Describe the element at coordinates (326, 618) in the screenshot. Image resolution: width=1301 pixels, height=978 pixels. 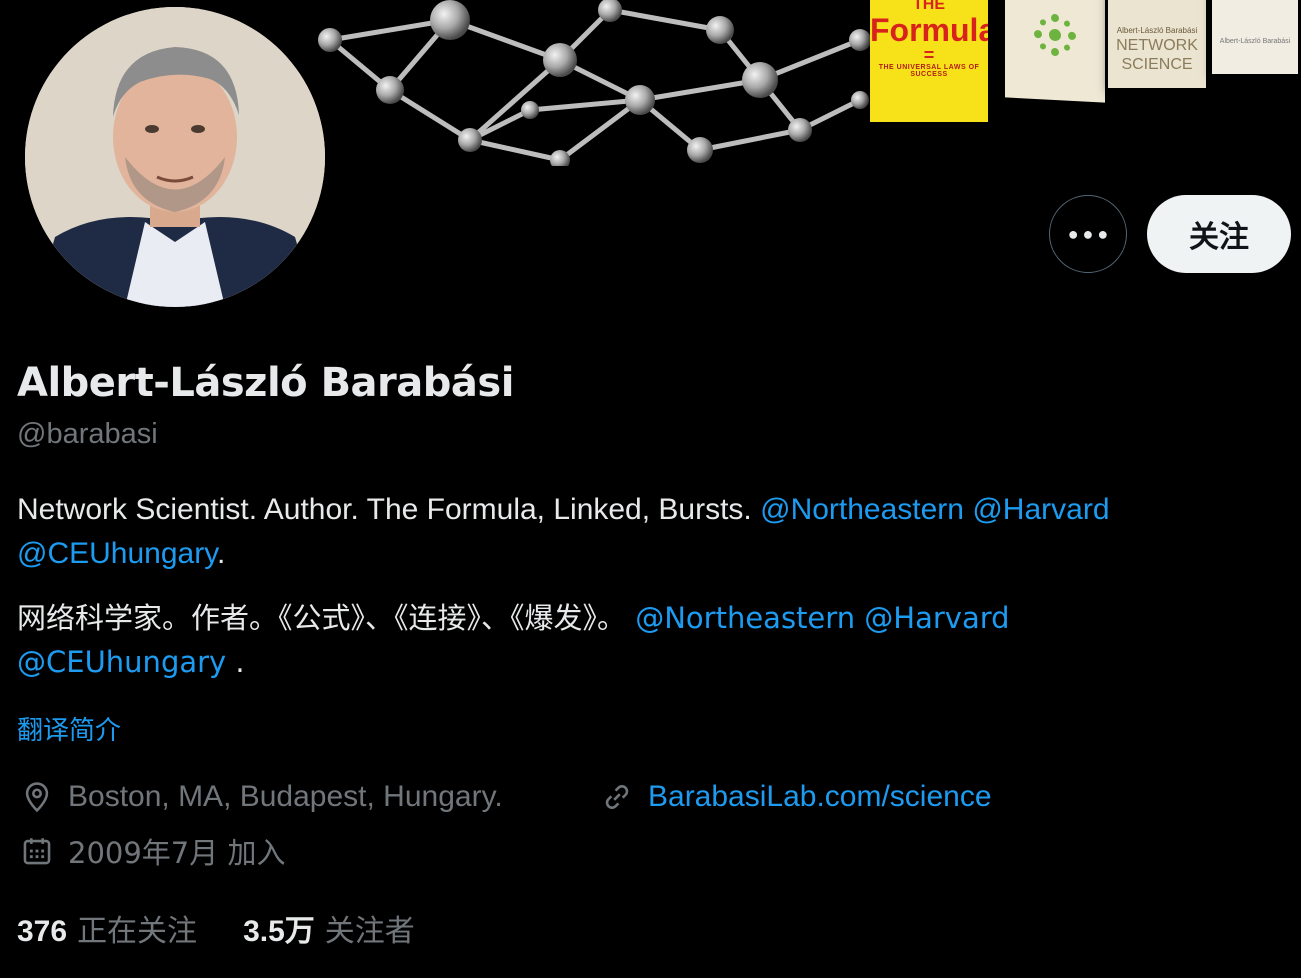
I see `bio-translated-text: 网络科学家。作者。《公式》、《连接》、《爆发》。` at that location.